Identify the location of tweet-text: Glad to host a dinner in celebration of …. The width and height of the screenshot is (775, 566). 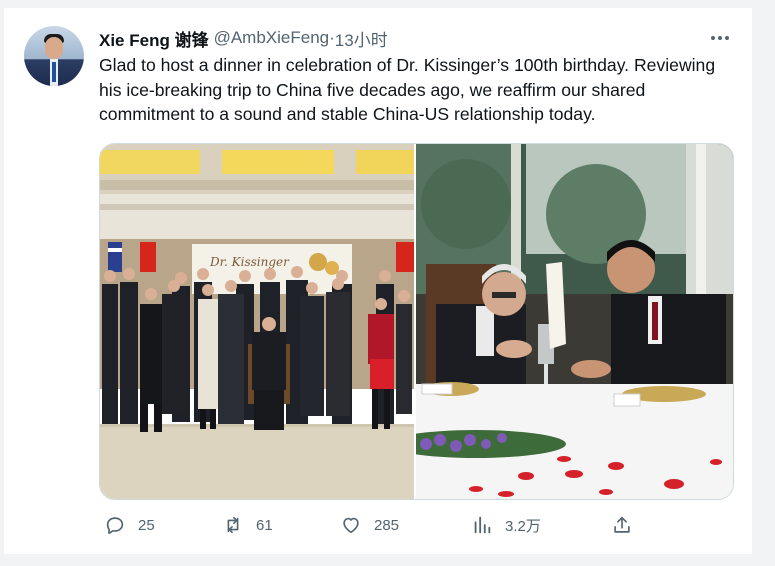
(407, 89).